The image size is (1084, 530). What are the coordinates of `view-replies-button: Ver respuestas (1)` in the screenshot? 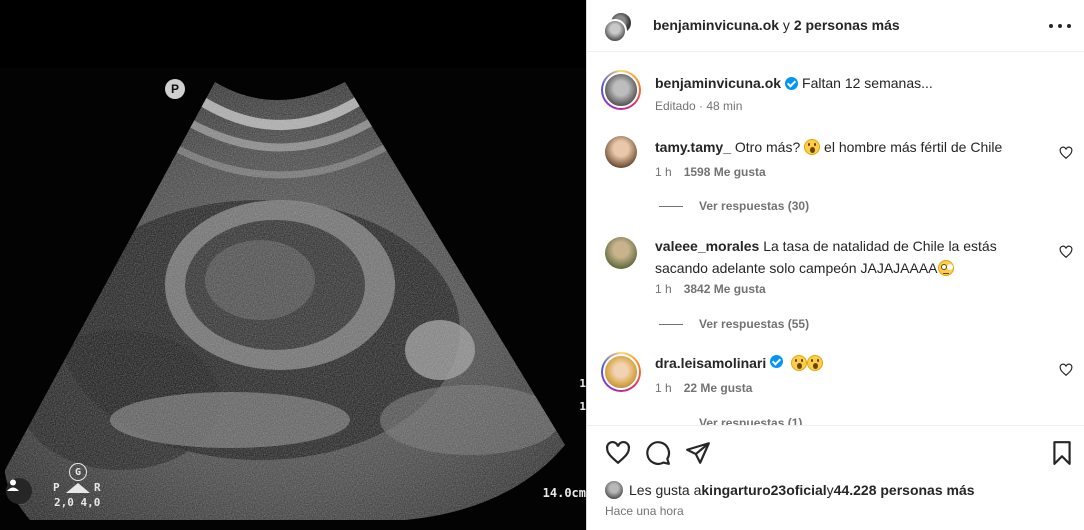 It's located at (730, 420).